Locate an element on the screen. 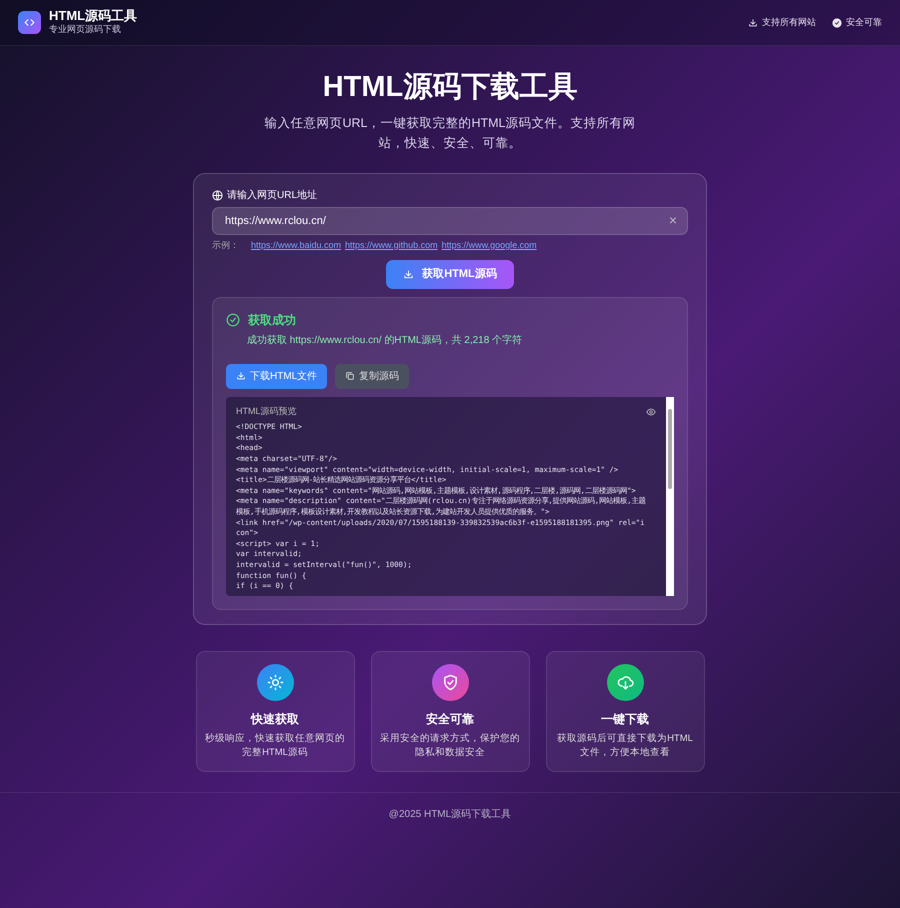 The height and width of the screenshot is (908, 900). app-subtitle: 专业网页源码下载 is located at coordinates (85, 29).